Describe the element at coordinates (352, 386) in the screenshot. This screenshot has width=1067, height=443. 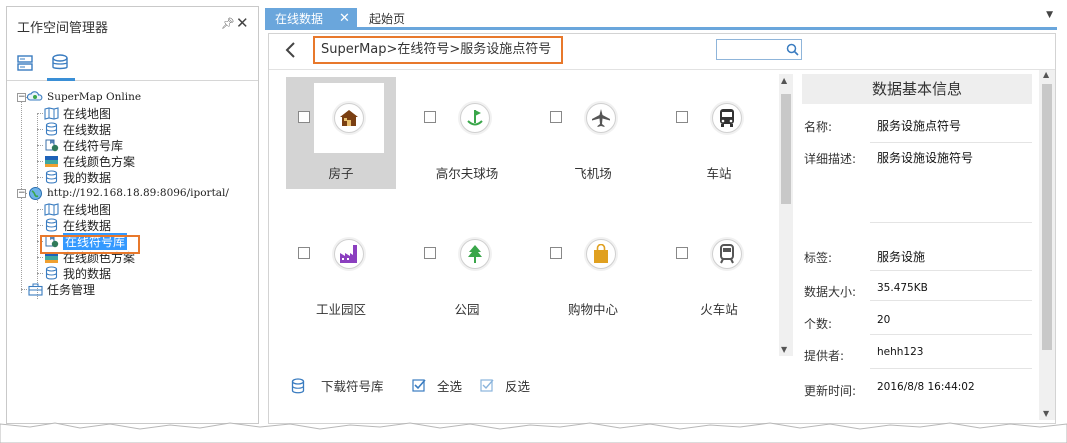
I see `download-label: 下载符号库` at that location.